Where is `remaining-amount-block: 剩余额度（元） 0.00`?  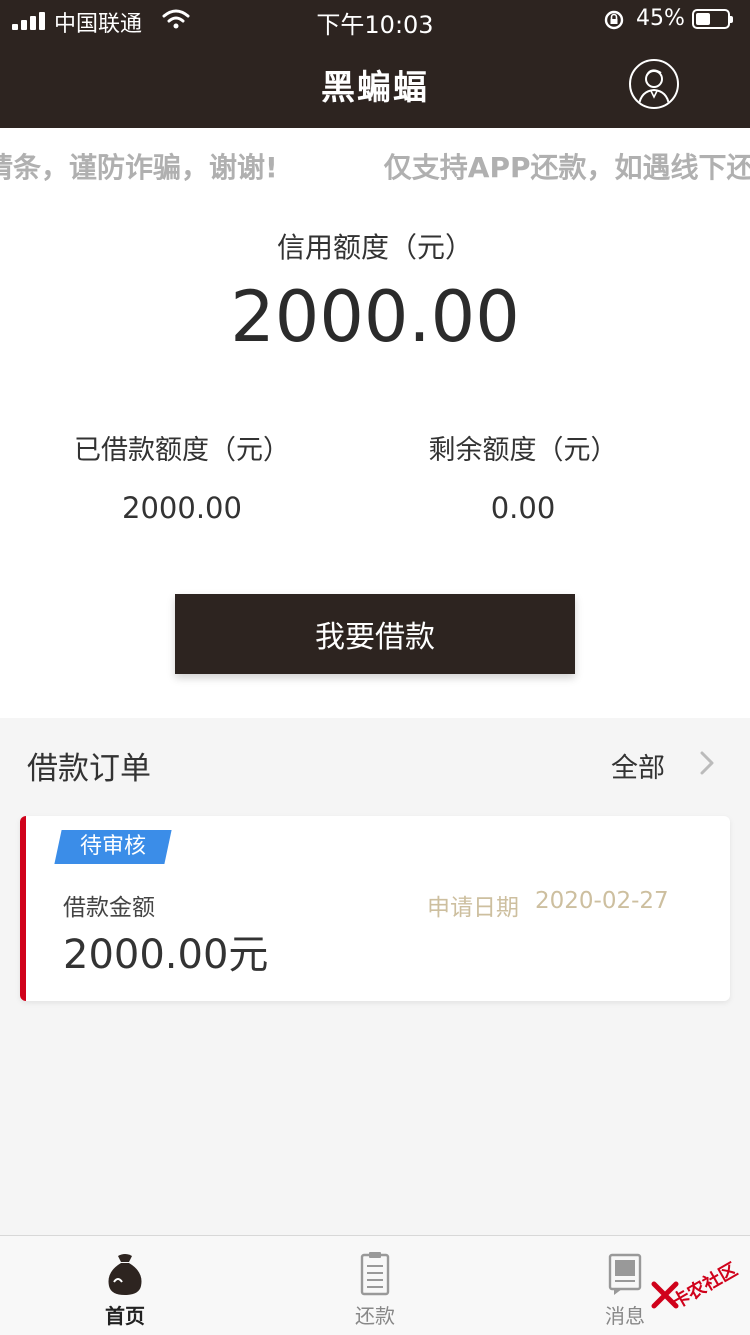 remaining-amount-block: 剩余额度（元） 0.00 is located at coordinates (523, 476).